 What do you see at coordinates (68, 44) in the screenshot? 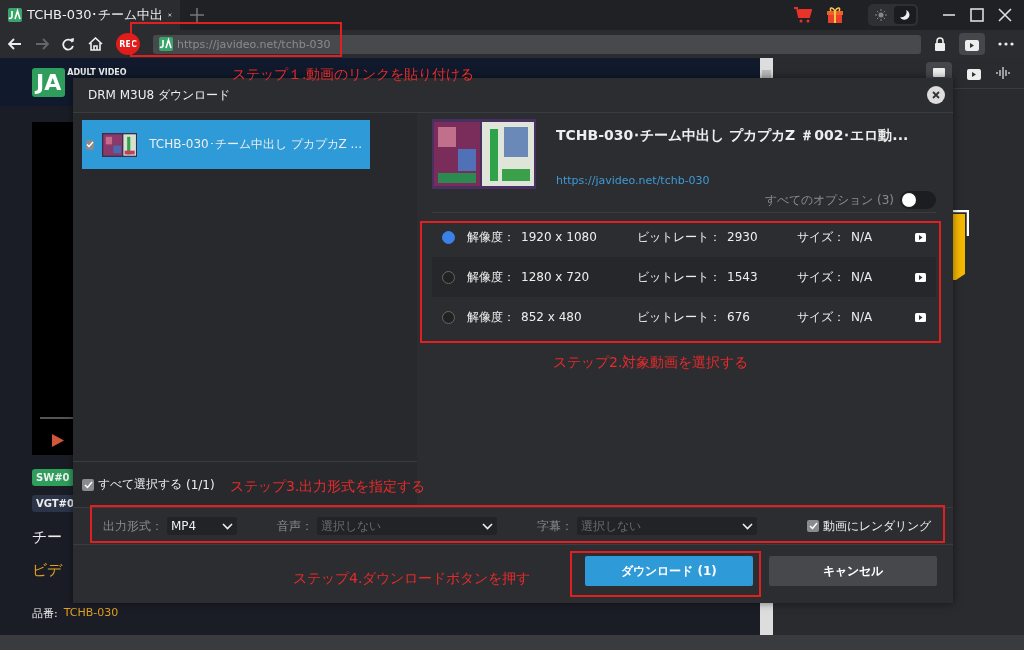
I see `reload-icon` at bounding box center [68, 44].